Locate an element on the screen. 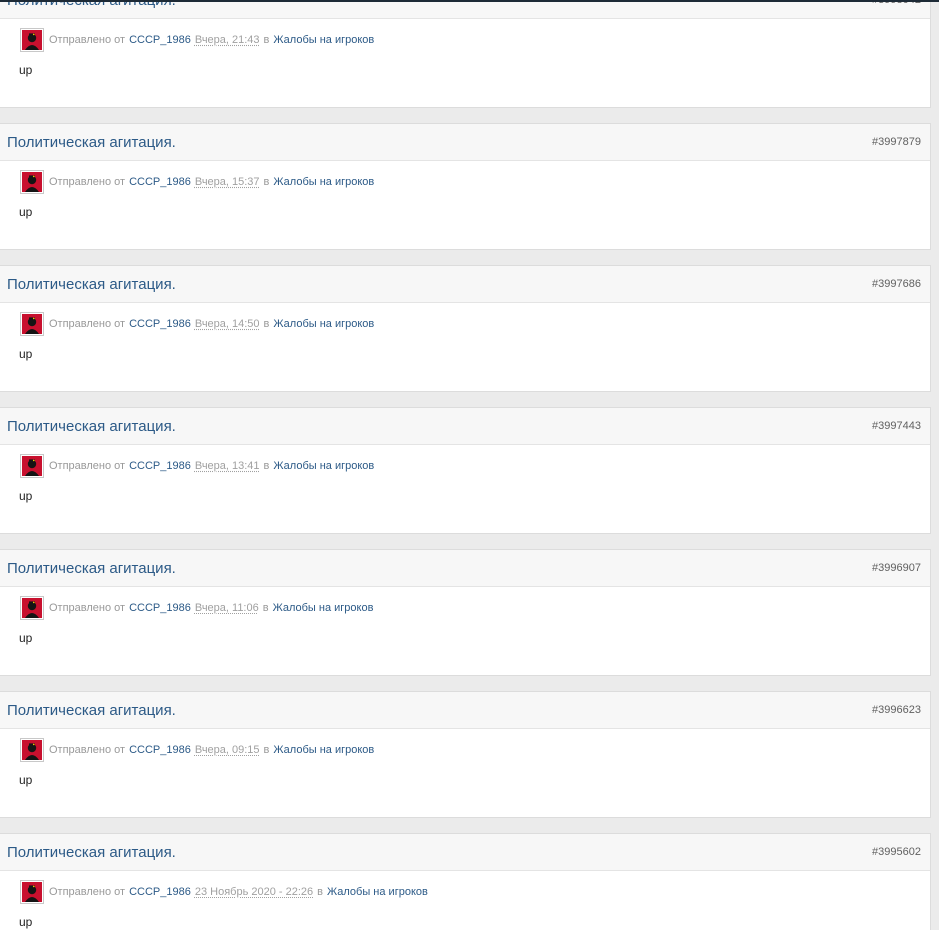  post-header: Политическая агитация. #3997443 is located at coordinates (465, 426).